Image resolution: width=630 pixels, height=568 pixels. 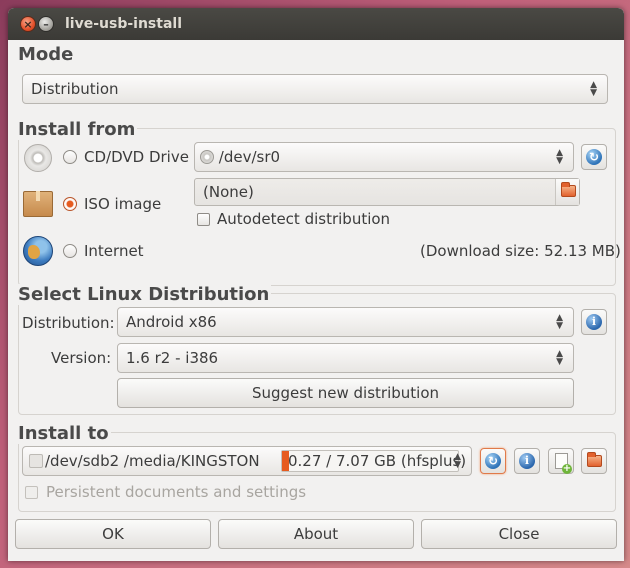 I want to click on version-value: 1.6 r2 - i386, so click(x=172, y=358).